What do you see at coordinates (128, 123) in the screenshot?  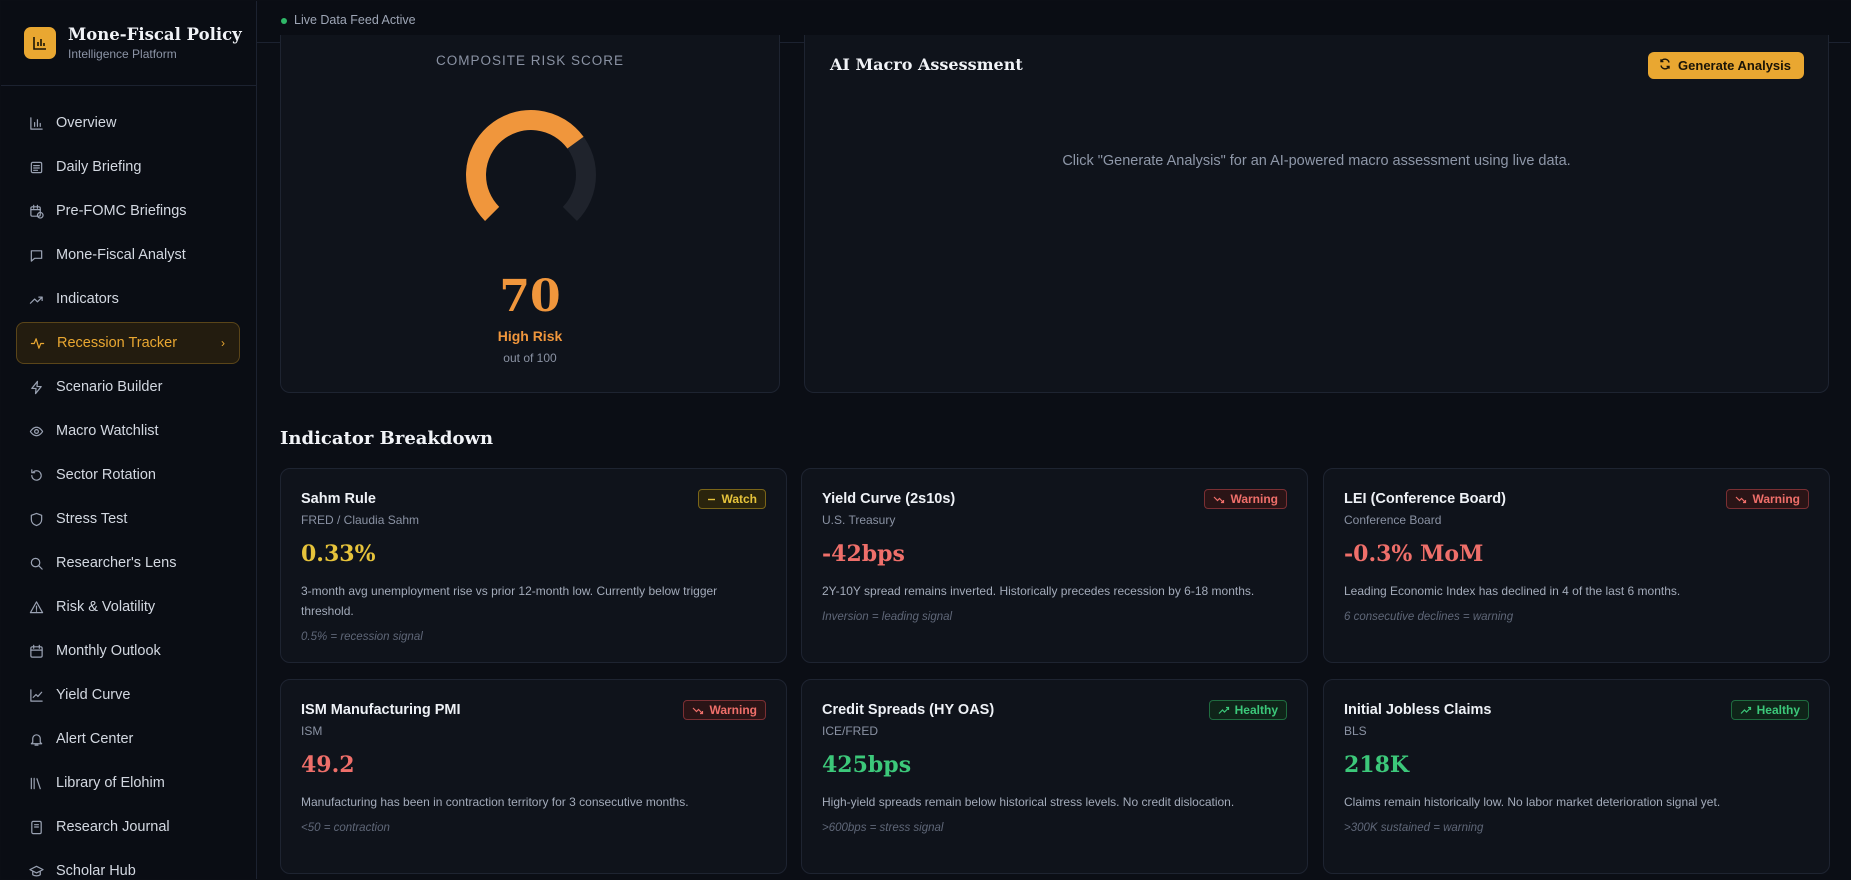 I see `sidebar-item-overview: Overview` at bounding box center [128, 123].